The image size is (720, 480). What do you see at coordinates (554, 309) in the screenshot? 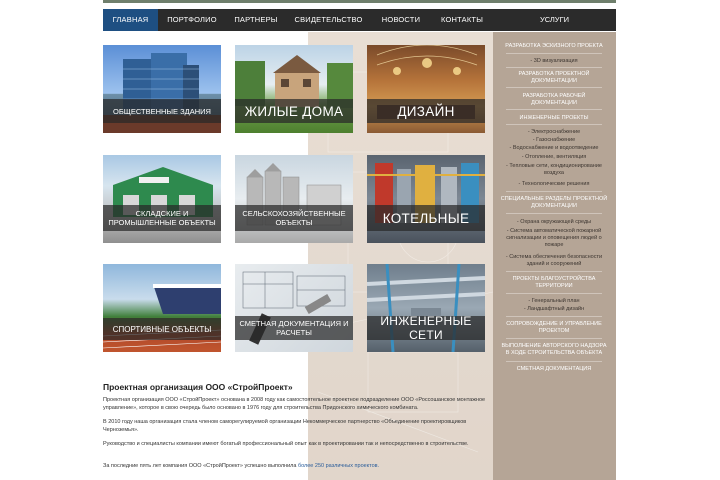
I see `service-landscape-design: - Ландшафтный дизайн` at bounding box center [554, 309].